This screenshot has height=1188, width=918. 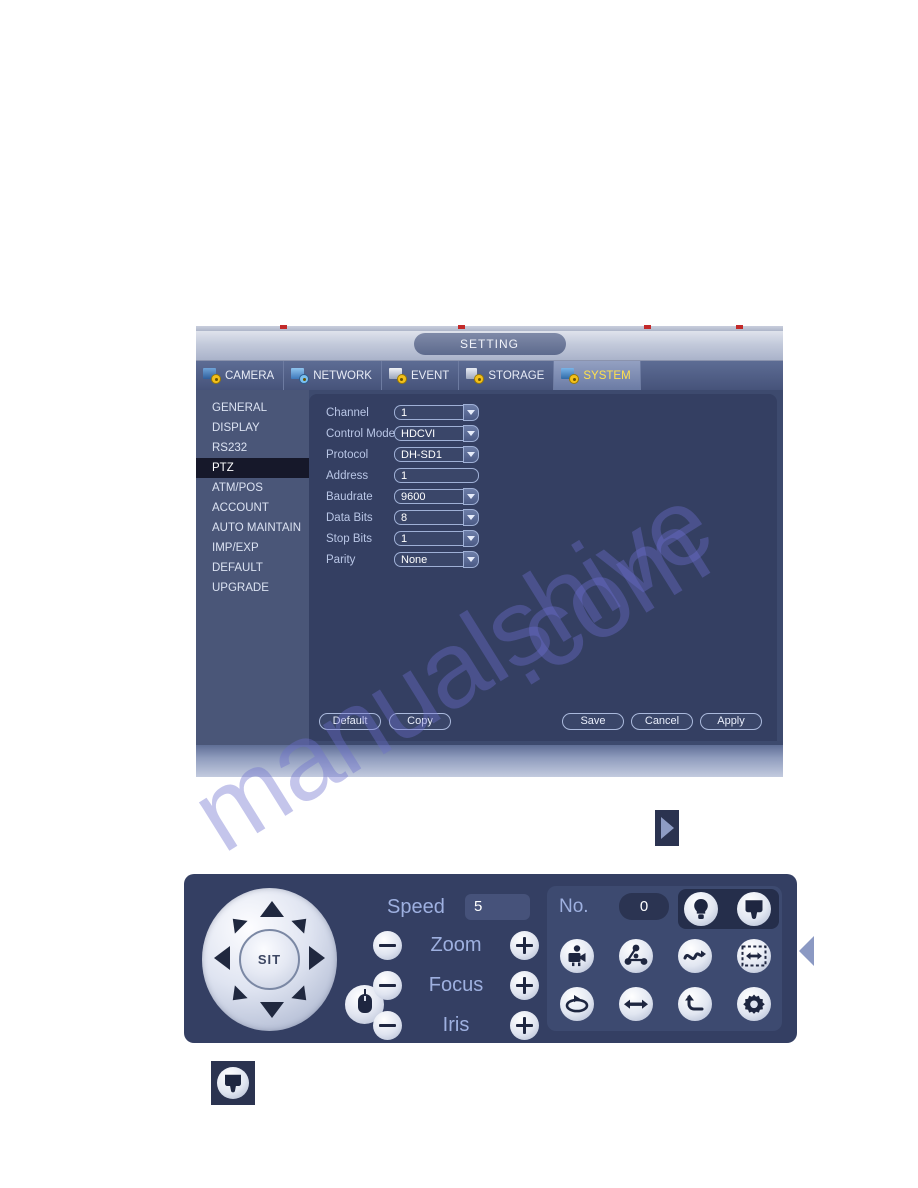 What do you see at coordinates (349, 496) in the screenshot?
I see `baudrate-label: Baudrate` at bounding box center [349, 496].